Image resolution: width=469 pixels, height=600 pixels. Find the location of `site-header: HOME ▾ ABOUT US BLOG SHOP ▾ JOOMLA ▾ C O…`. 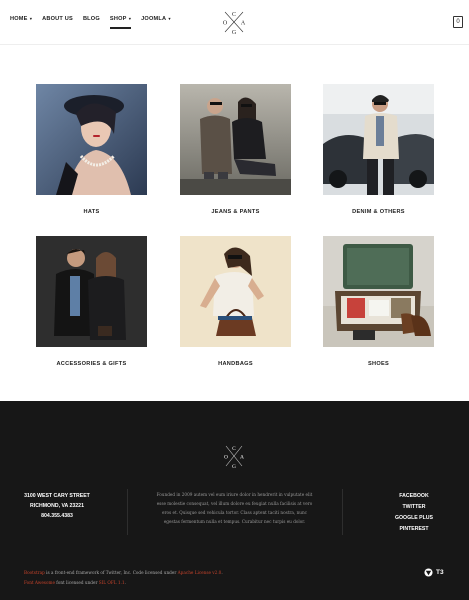

site-header: HOME ▾ ABOUT US BLOG SHOP ▾ JOOMLA ▾ C O… is located at coordinates (234, 22).